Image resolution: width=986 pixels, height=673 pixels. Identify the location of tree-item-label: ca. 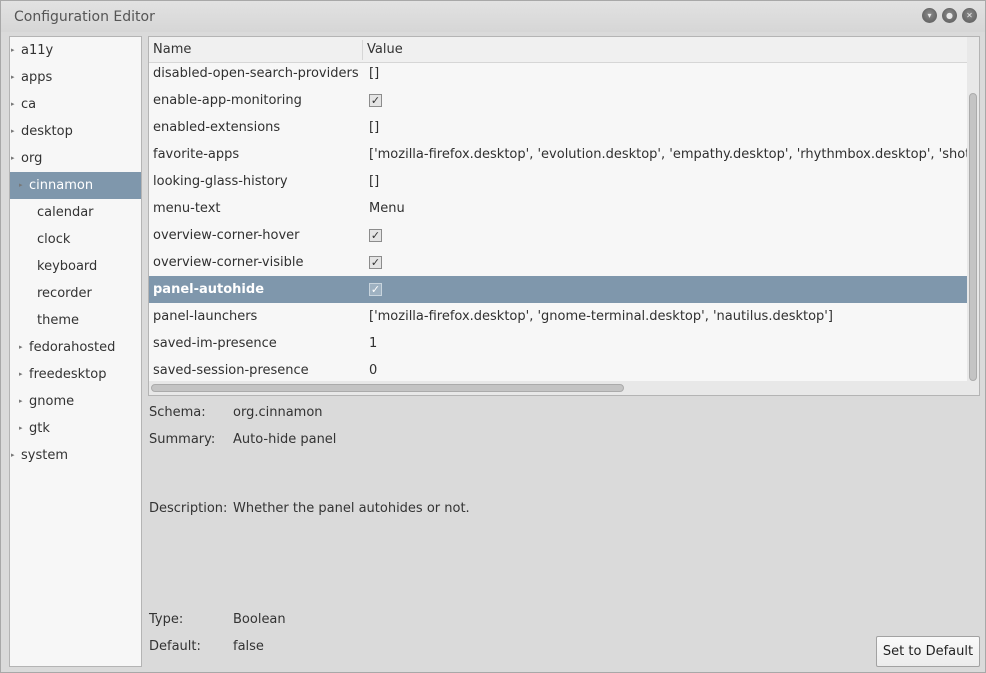
(29, 104).